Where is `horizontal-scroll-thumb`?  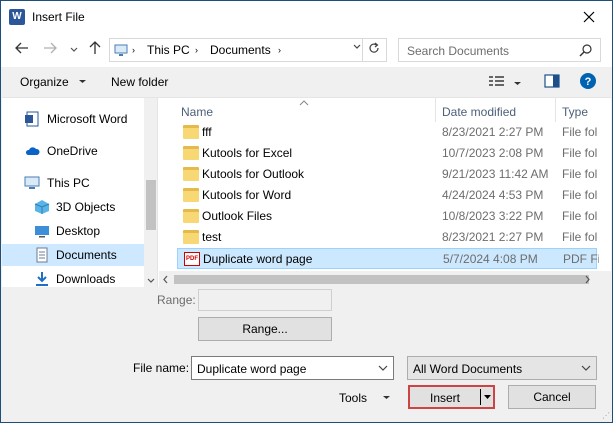
horizontal-scroll-thumb is located at coordinates (381, 279).